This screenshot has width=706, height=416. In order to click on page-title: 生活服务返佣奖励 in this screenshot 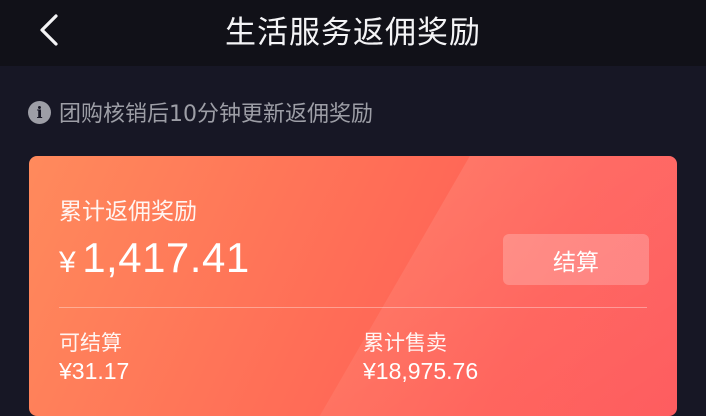, I will do `click(353, 32)`.